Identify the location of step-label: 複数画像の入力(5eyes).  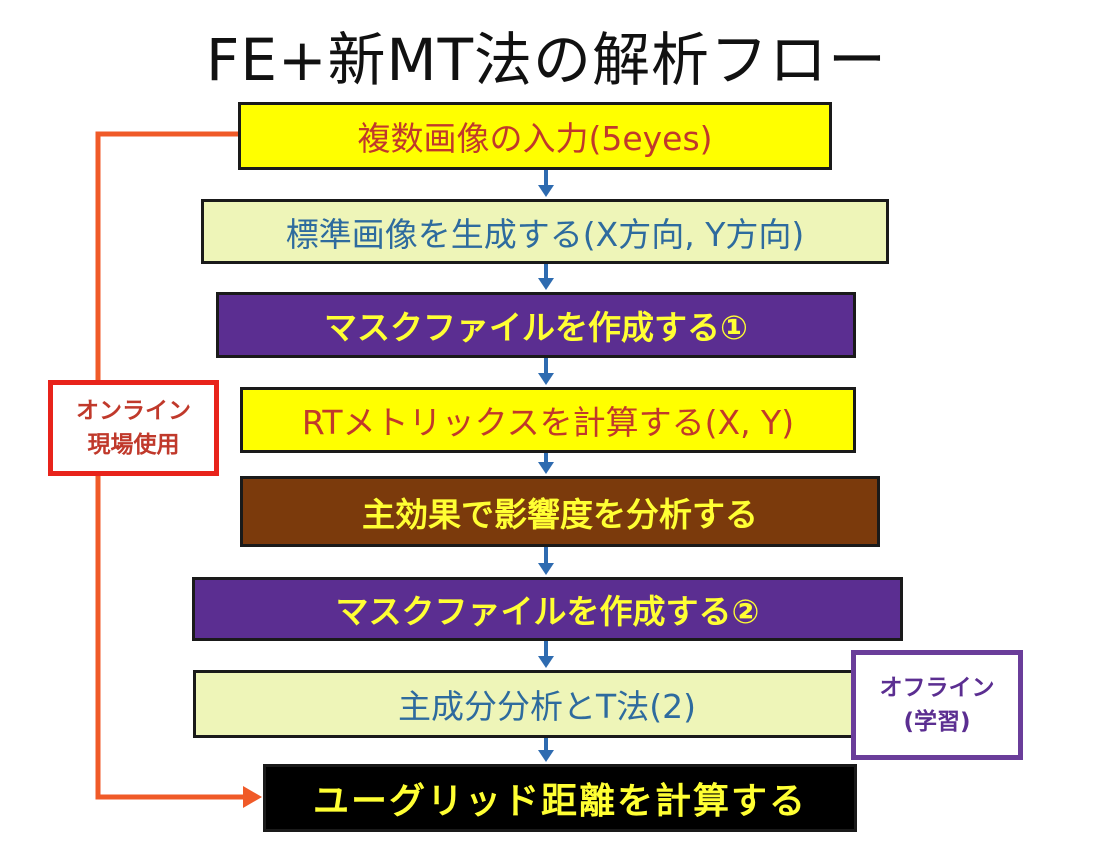
(535, 138).